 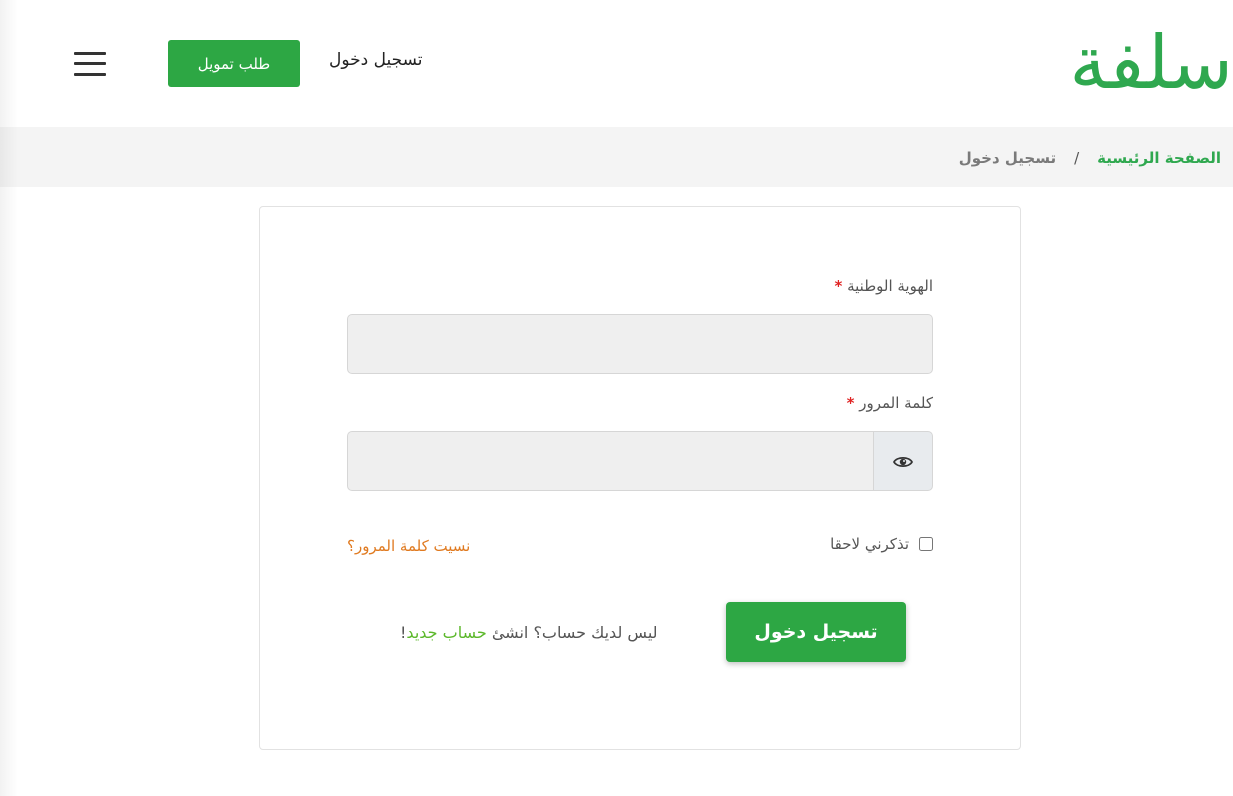 What do you see at coordinates (816, 632) in the screenshot?
I see `login-submit-button: تسجيل دخول` at bounding box center [816, 632].